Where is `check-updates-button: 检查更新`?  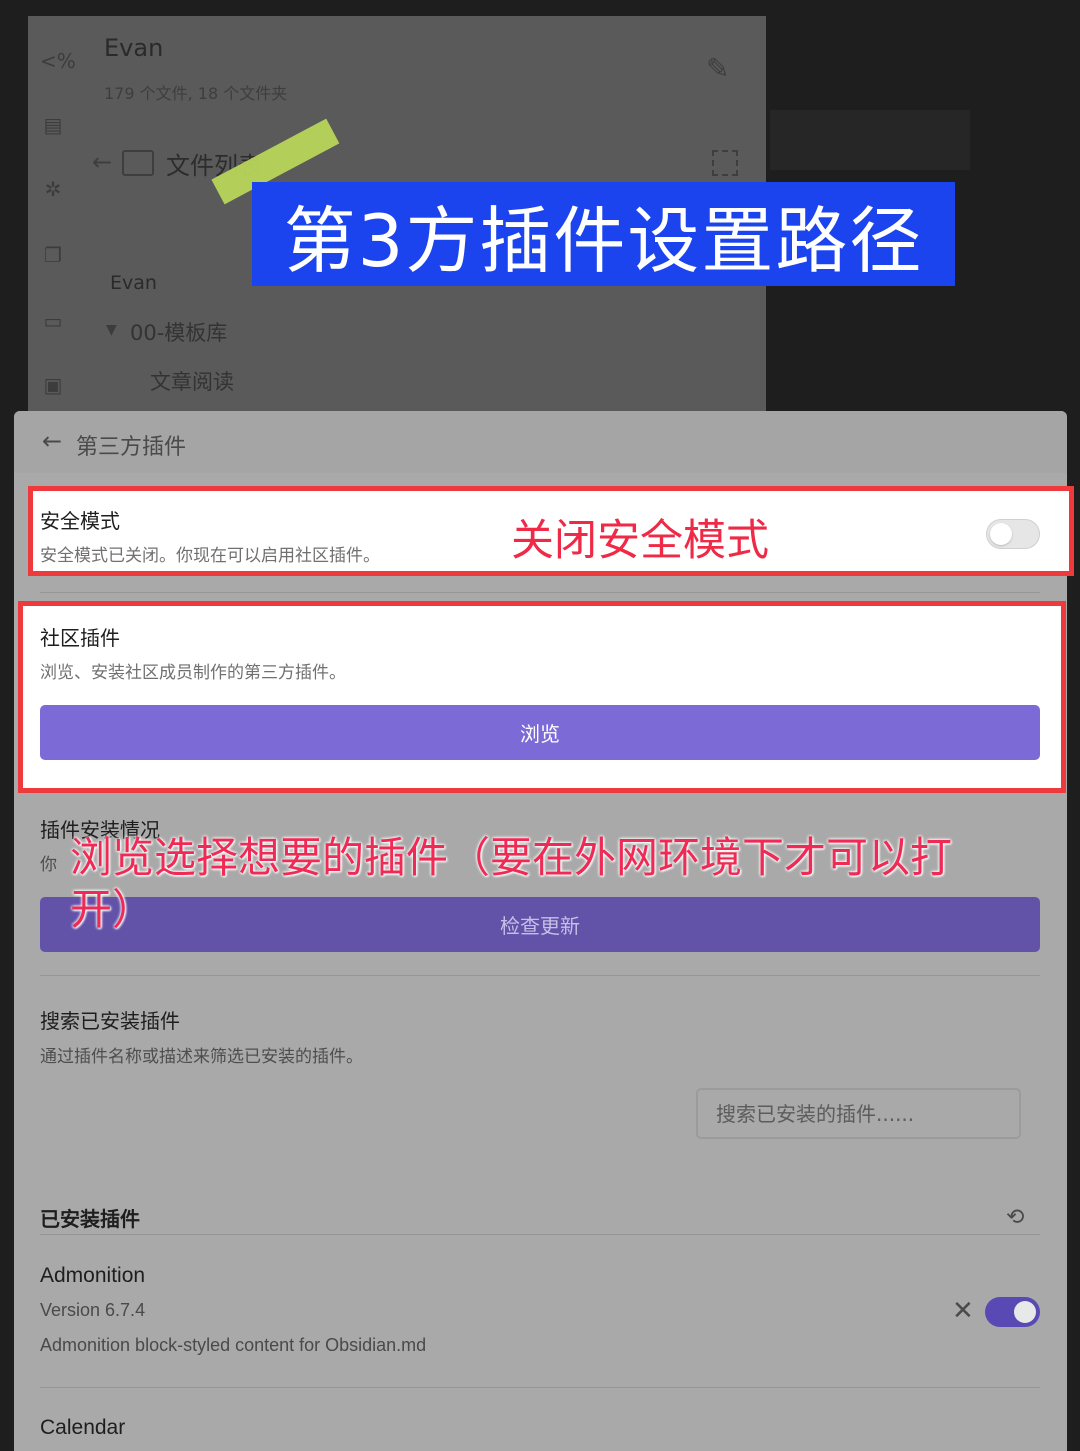 check-updates-button: 检查更新 is located at coordinates (540, 924).